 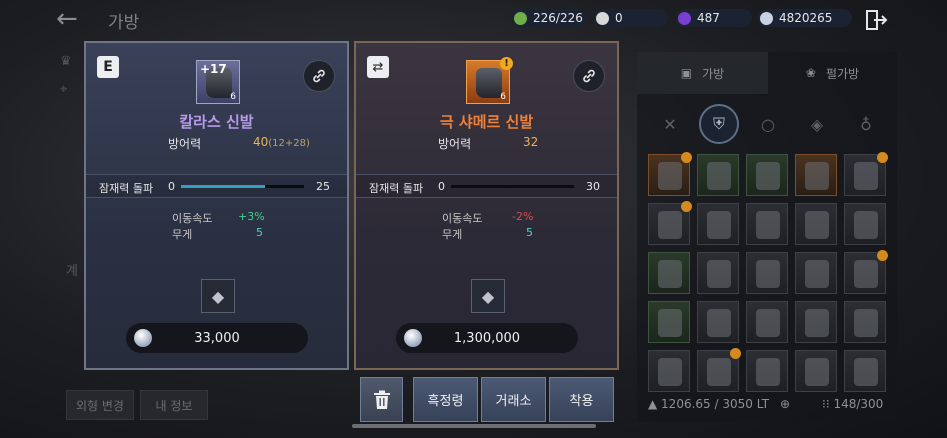 I want to click on category-potion-icon: ♁, so click(x=866, y=124).